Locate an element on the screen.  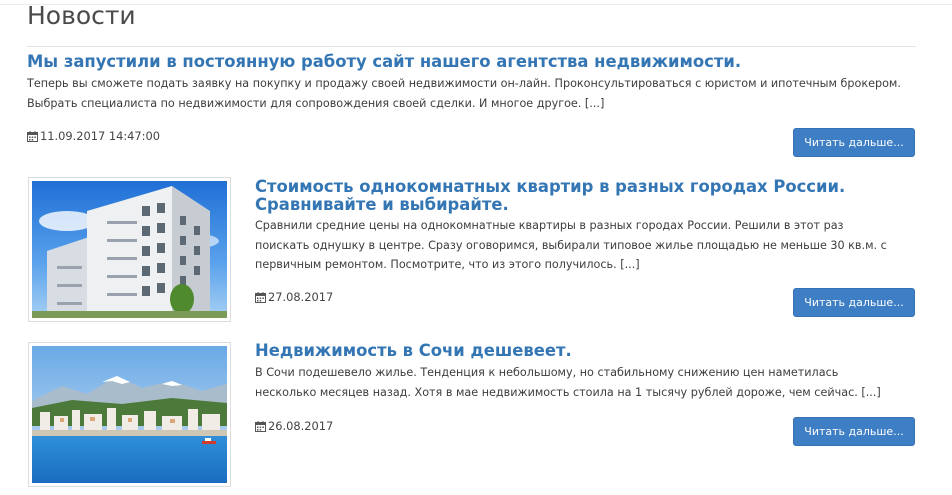
news-date: 27.08.2017 is located at coordinates (294, 297).